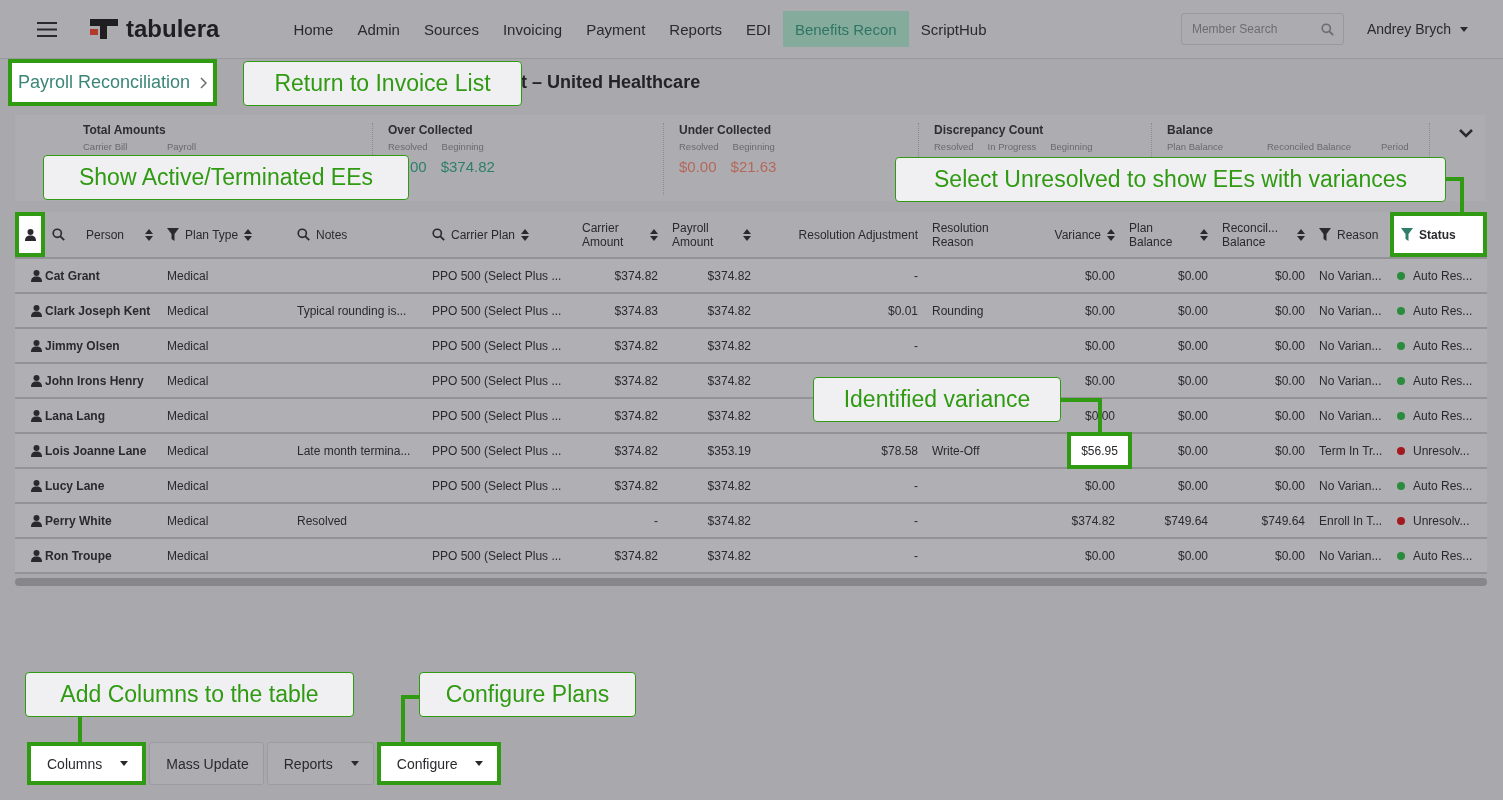 The image size is (1503, 800). What do you see at coordinates (636, 311) in the screenshot?
I see `table-cell-text: $374.83` at bounding box center [636, 311].